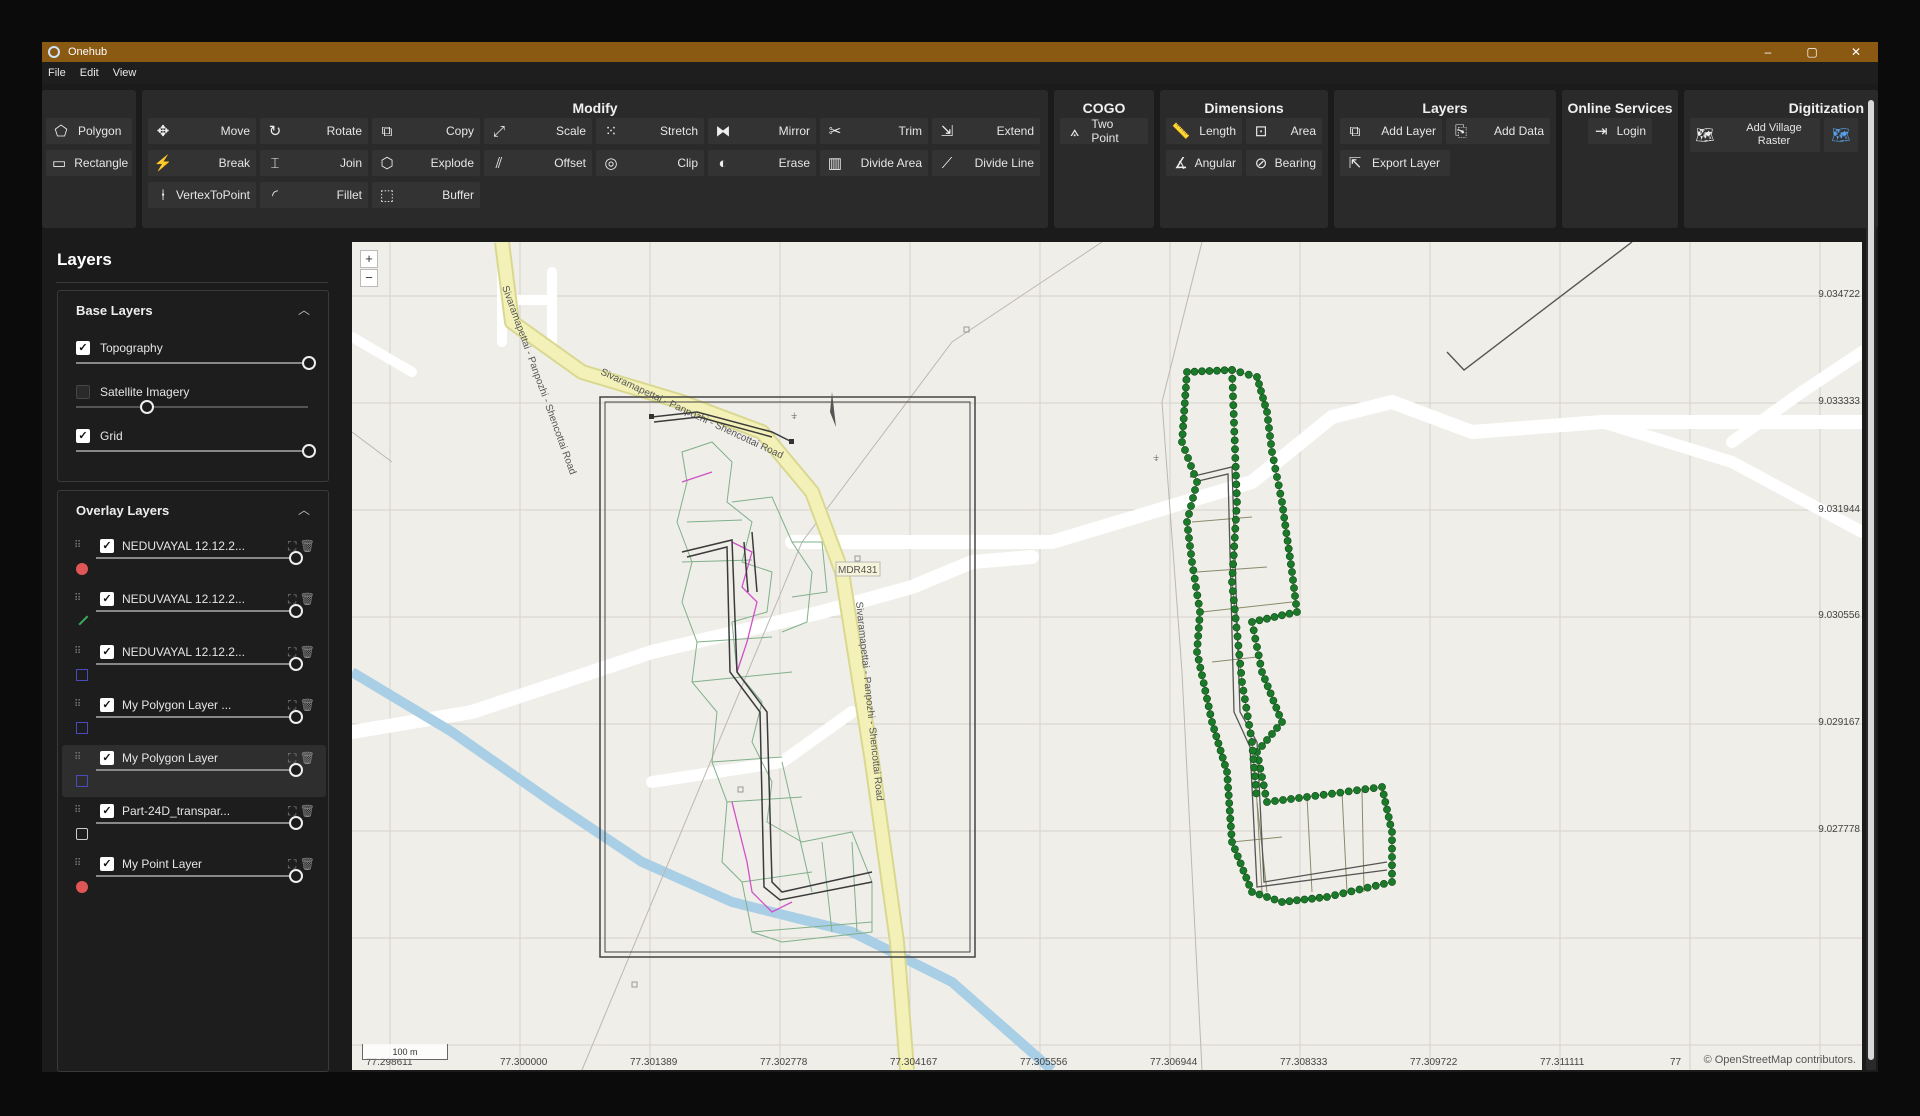  I want to click on maximize-button: ▢, so click(1812, 52).